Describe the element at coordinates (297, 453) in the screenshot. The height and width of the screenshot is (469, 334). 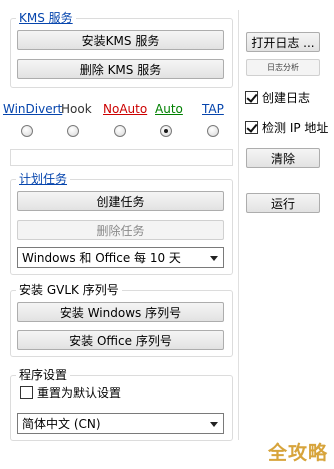
I see `site-watermark: 全攻略` at that location.